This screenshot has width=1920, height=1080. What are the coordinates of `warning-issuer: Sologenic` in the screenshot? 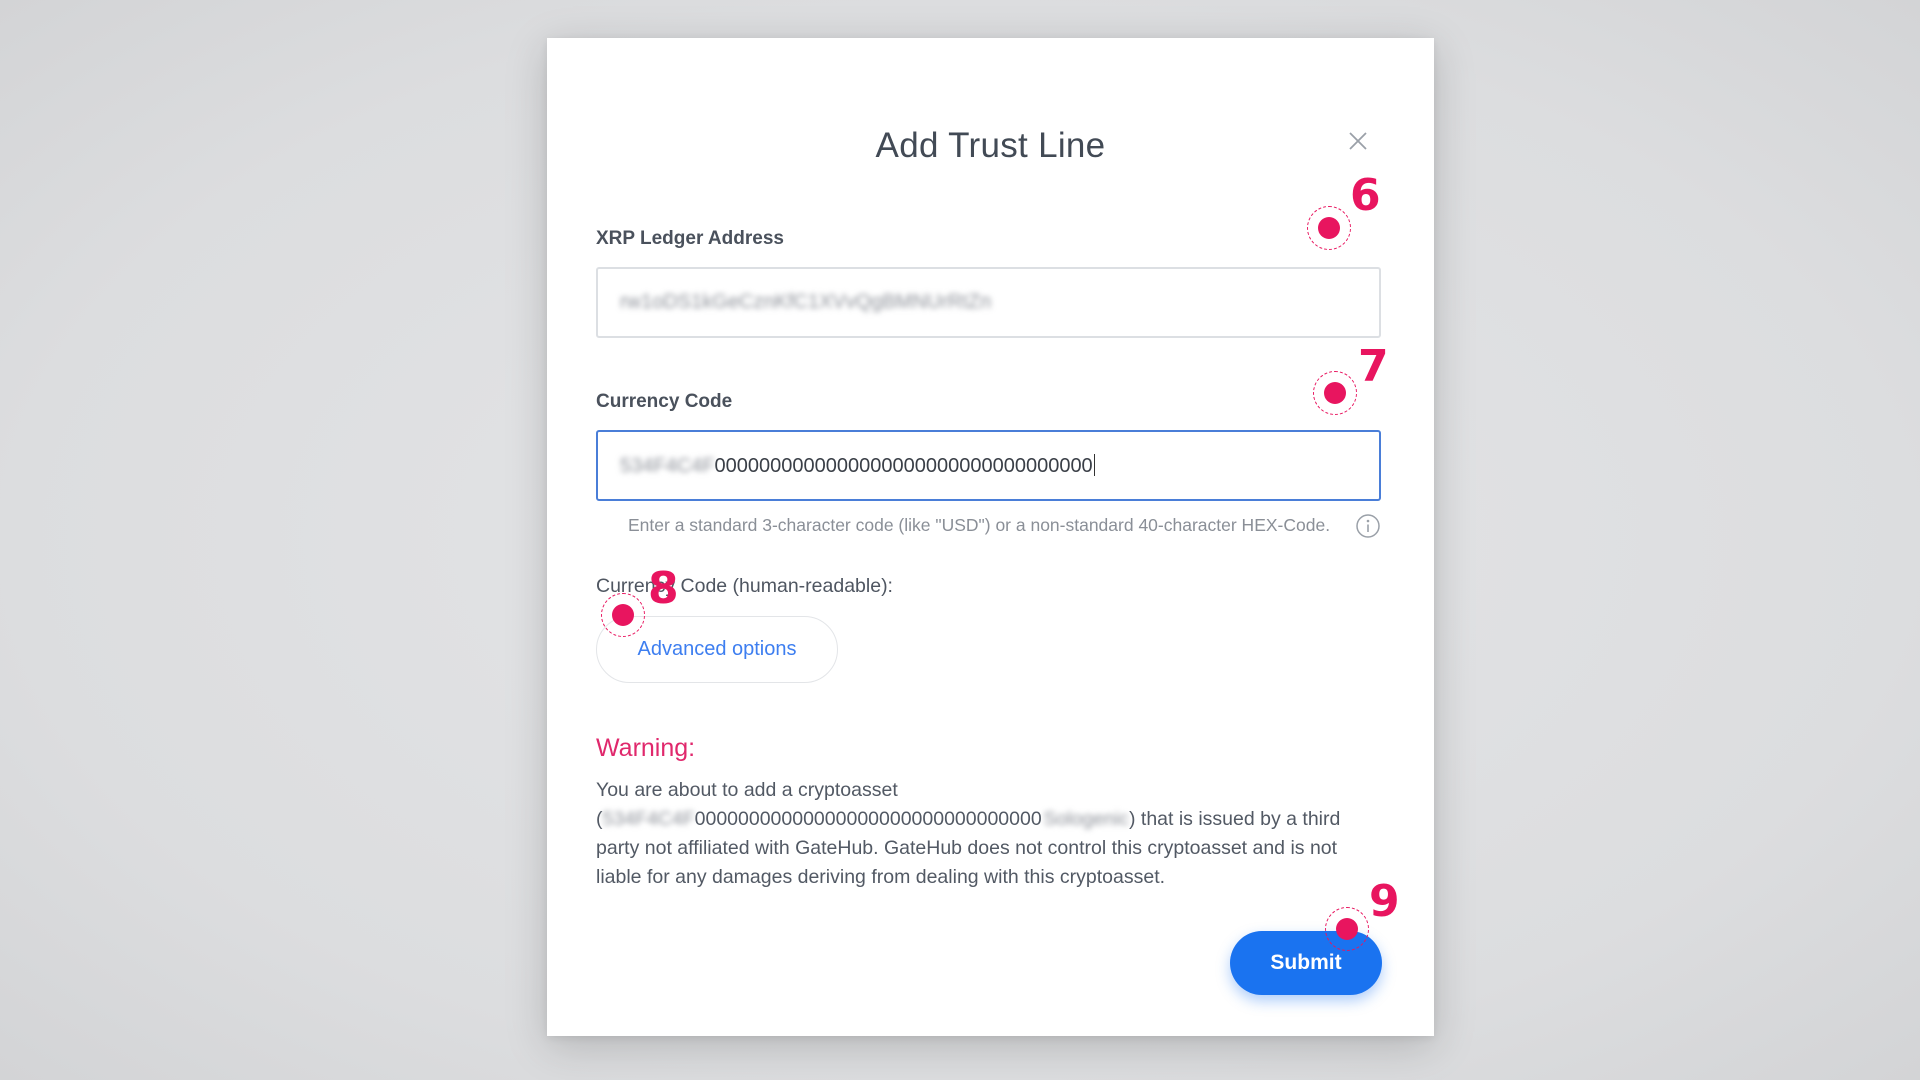 It's located at (1086, 819).